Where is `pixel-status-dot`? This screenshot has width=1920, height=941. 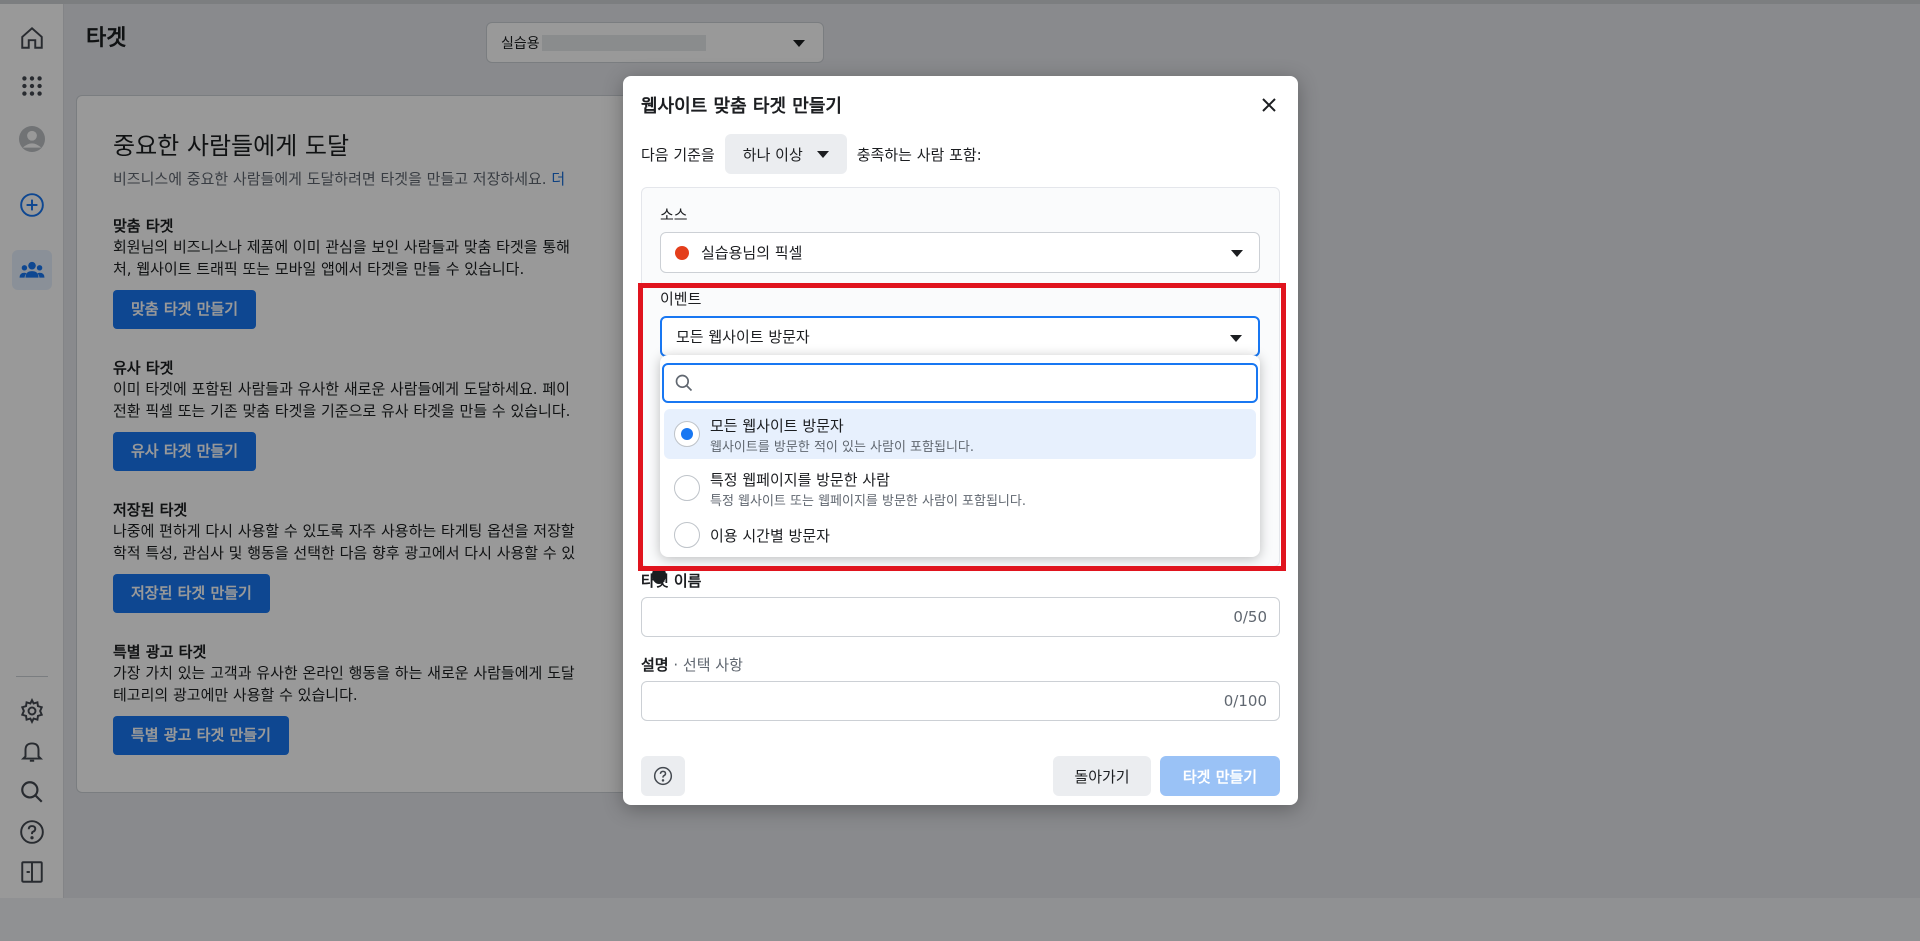 pixel-status-dot is located at coordinates (682, 252).